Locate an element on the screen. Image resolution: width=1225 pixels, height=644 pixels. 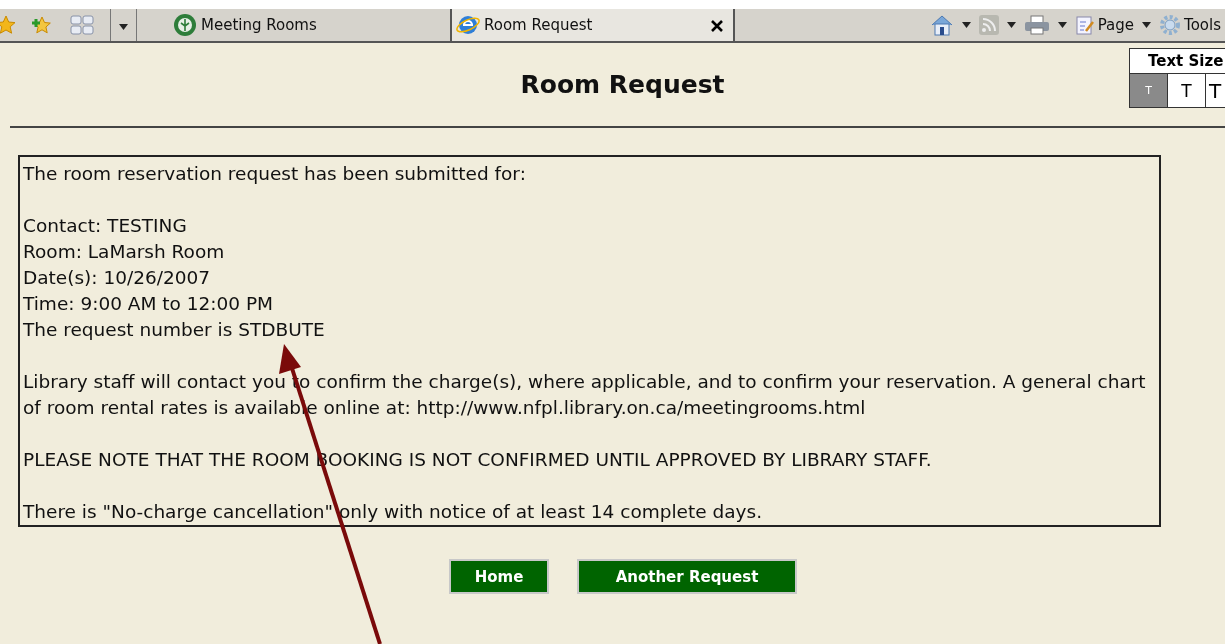
message-line: The request number is STDBUTE is located at coordinates (174, 330).